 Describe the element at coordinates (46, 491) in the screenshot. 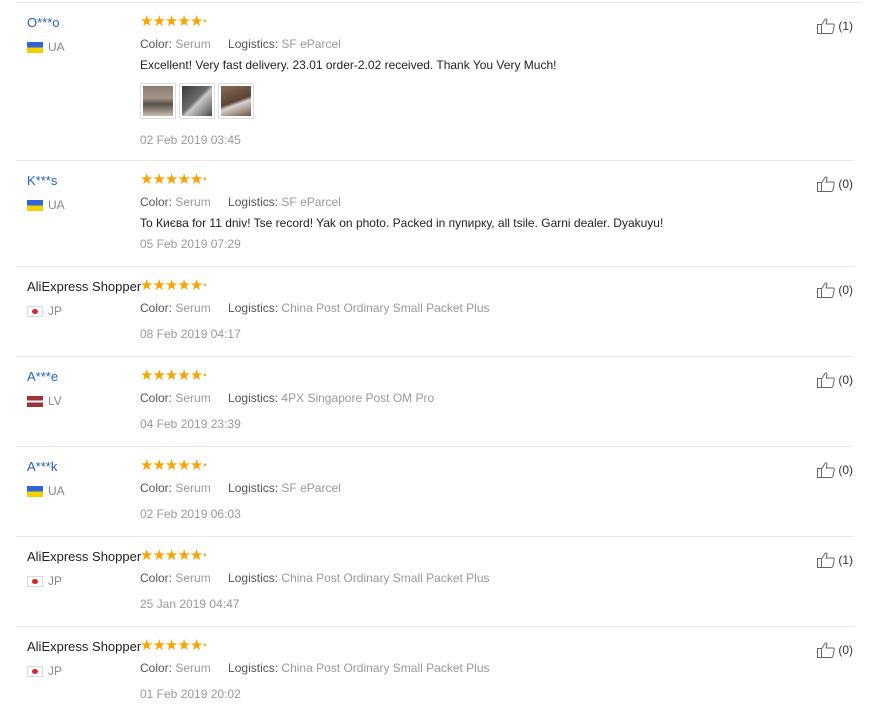

I see `reviewer-country: UA` at that location.